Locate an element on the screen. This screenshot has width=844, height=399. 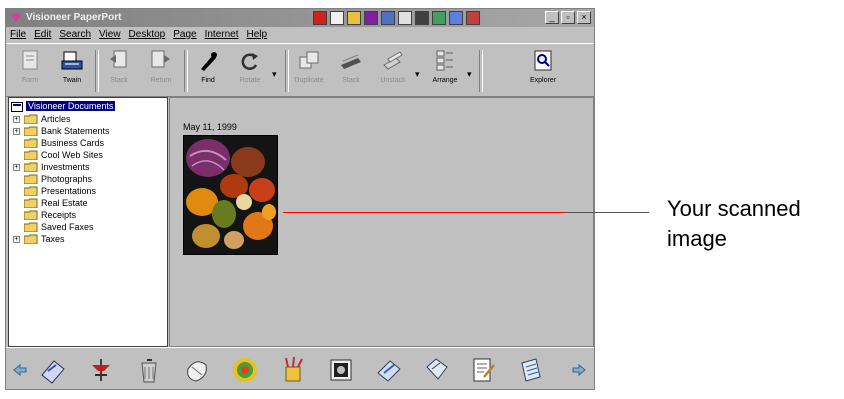
minimize-button: _ is located at coordinates (552, 17).